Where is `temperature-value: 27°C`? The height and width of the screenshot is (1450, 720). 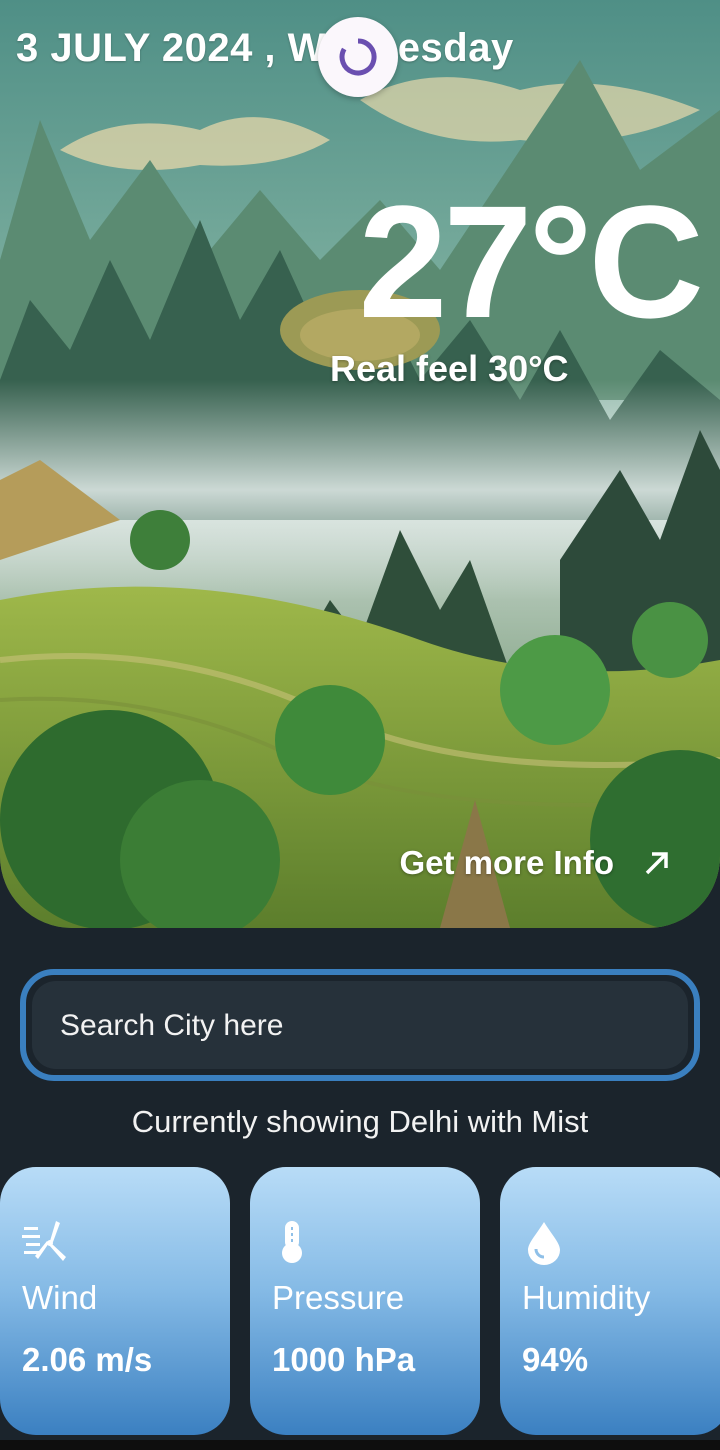 temperature-value: 27°C is located at coordinates (531, 261).